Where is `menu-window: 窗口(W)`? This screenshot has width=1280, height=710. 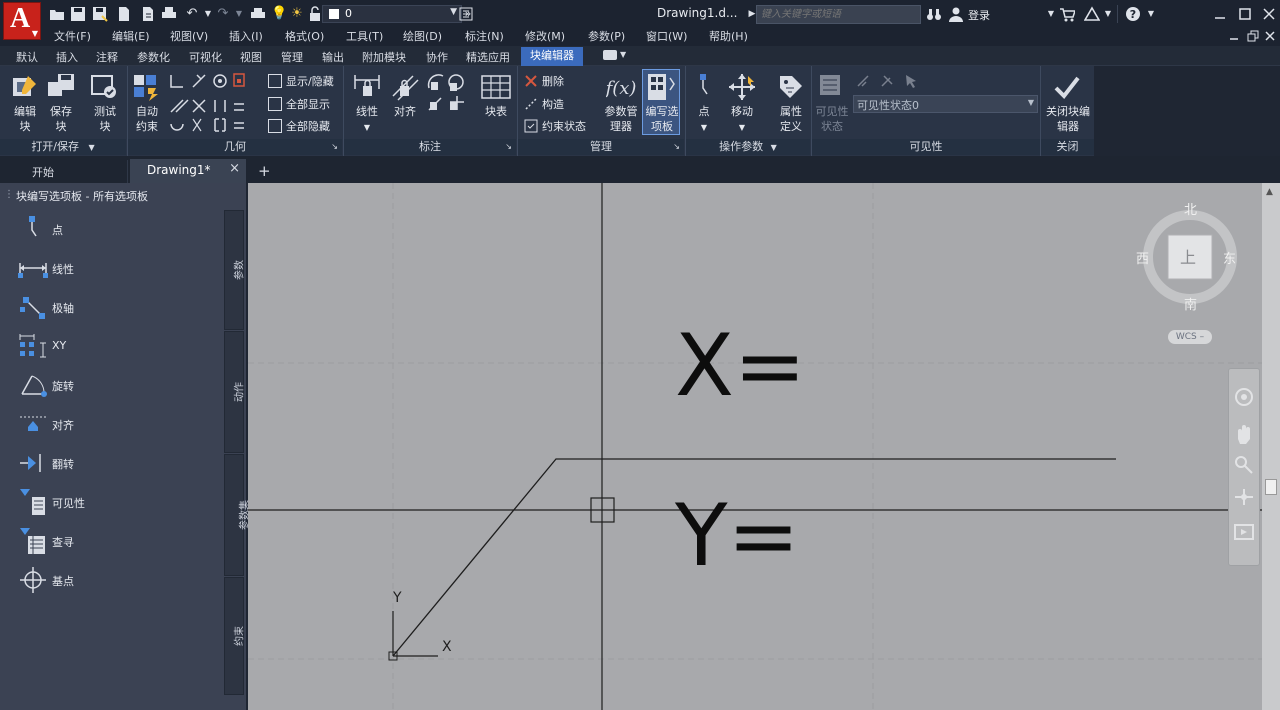 menu-window: 窗口(W) is located at coordinates (666, 36).